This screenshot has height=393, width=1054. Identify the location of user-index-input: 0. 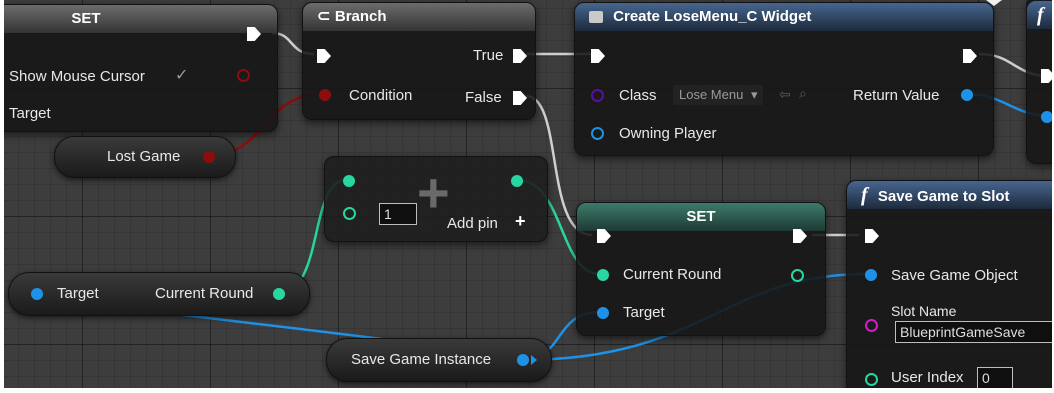
(995, 377).